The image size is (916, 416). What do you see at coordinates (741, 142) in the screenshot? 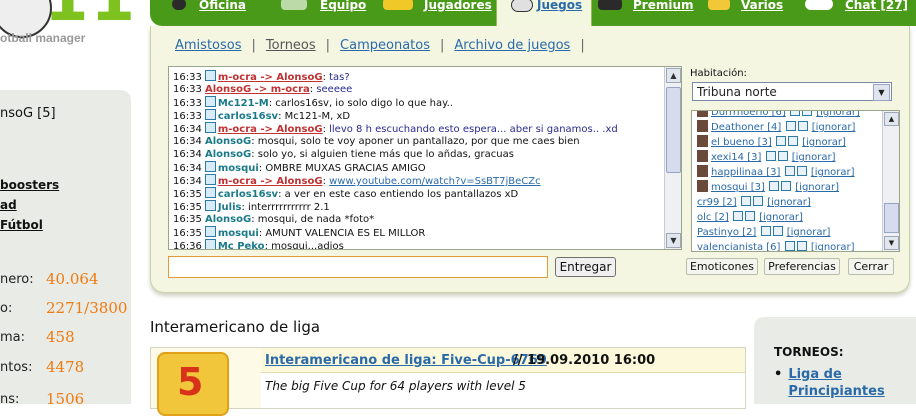
I see `user-name-link: el bueno [3]` at bounding box center [741, 142].